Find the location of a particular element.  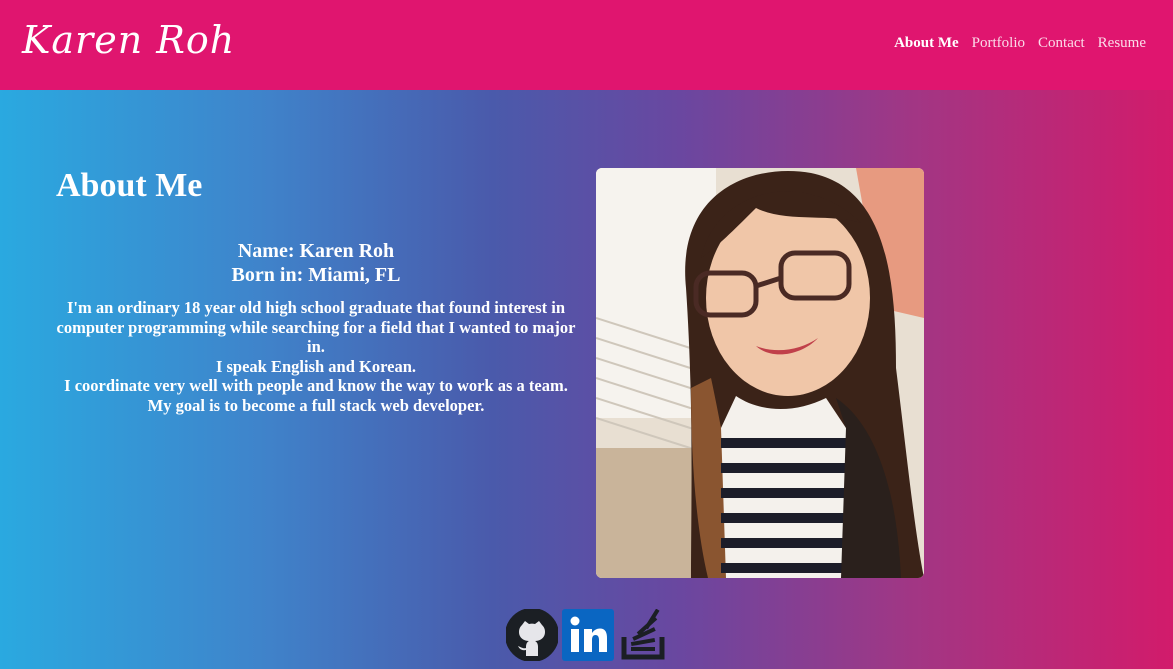

nav-about-me: About Me is located at coordinates (926, 43).